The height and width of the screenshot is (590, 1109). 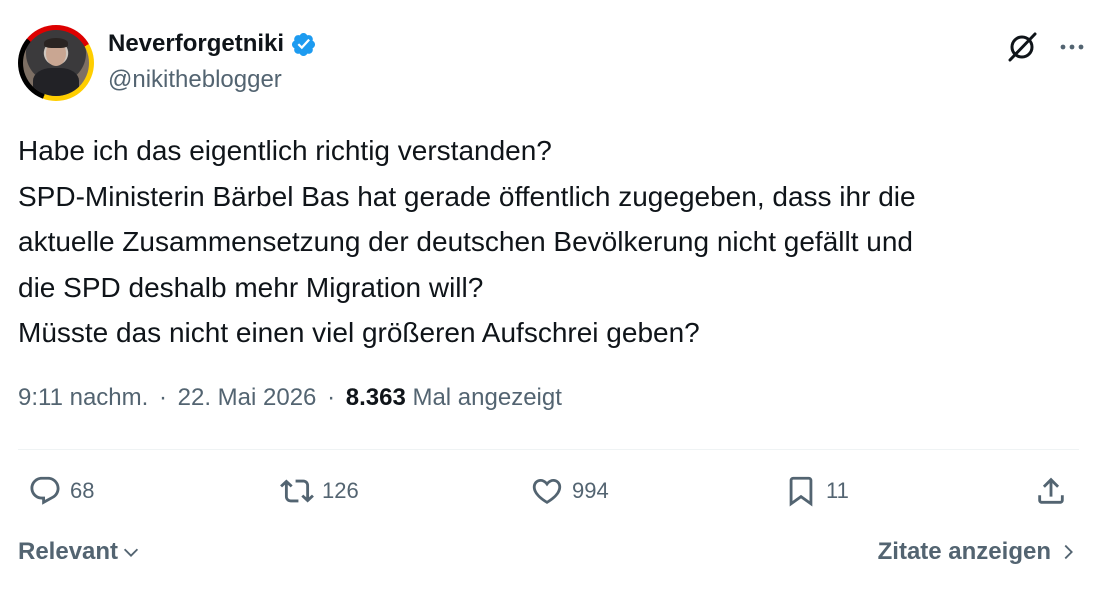 I want to click on chevron-right-icon, so click(x=1068, y=552).